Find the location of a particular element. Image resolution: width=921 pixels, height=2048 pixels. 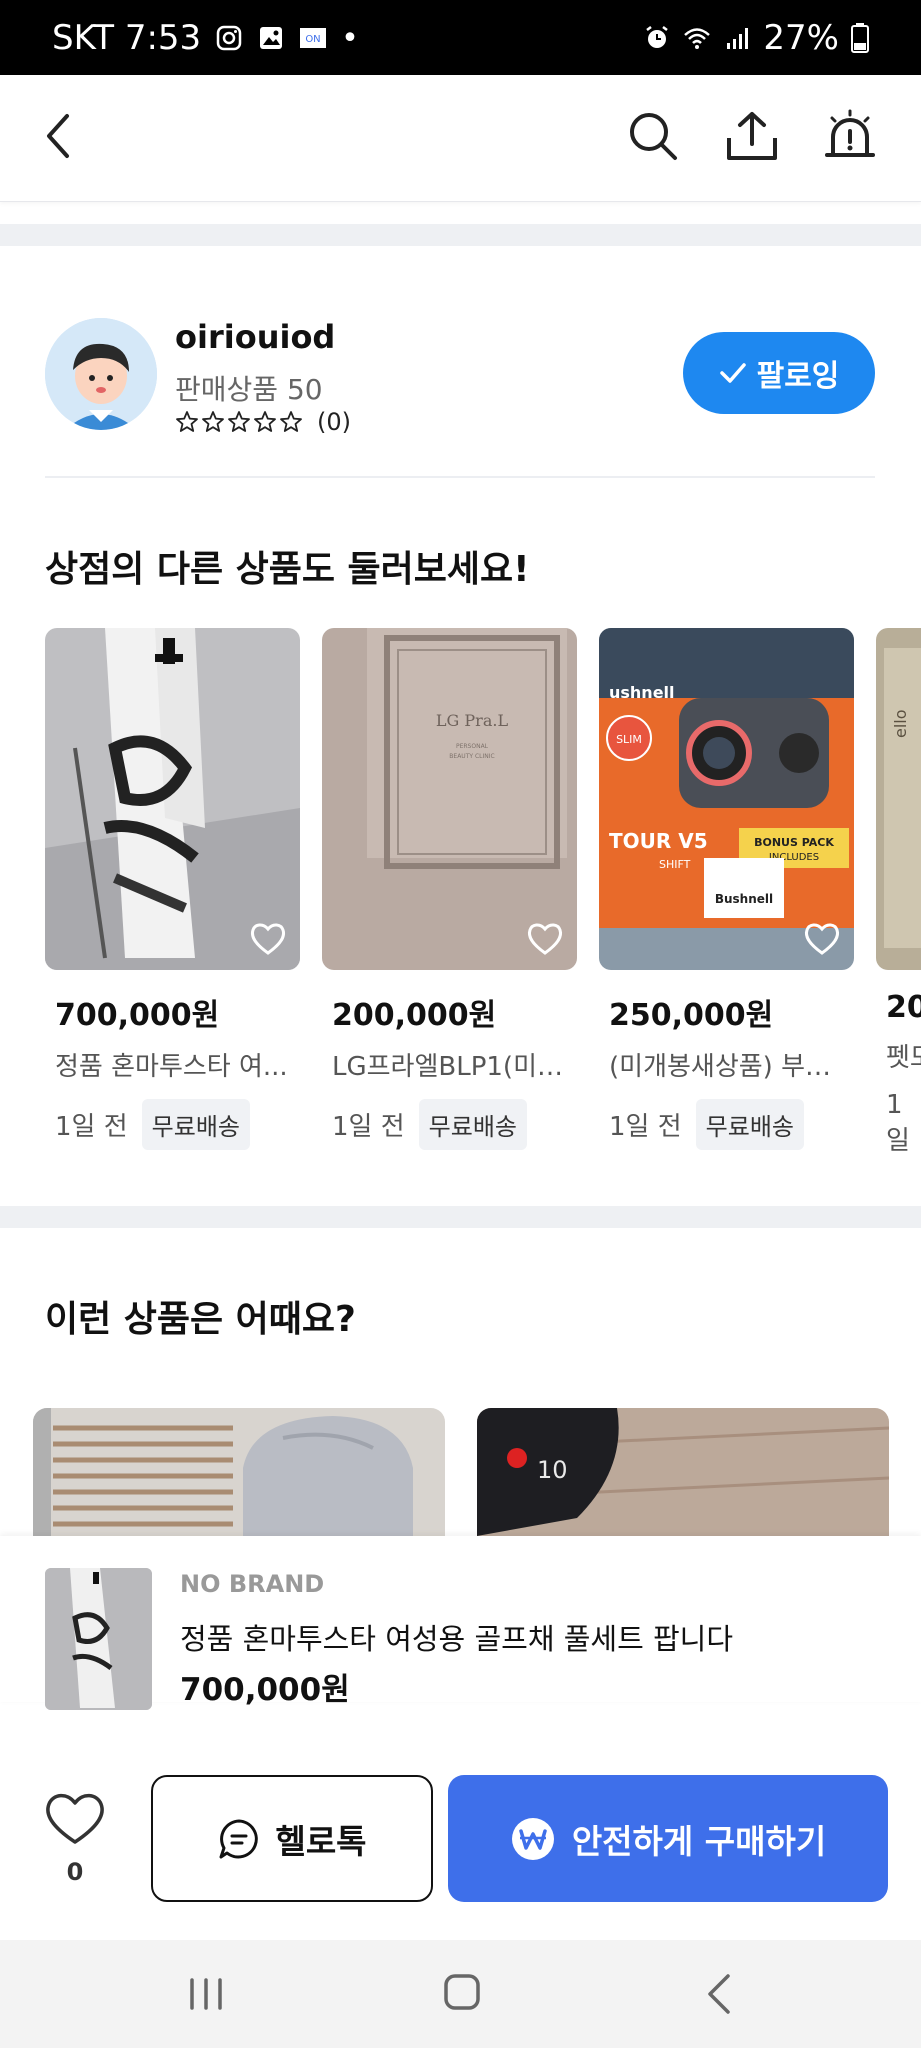

chat-bubble-icon is located at coordinates (239, 1838).